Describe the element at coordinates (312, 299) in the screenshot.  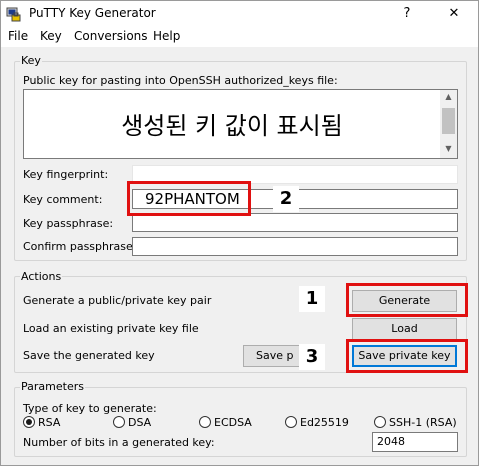
I see `annotation-number-1: 1` at that location.